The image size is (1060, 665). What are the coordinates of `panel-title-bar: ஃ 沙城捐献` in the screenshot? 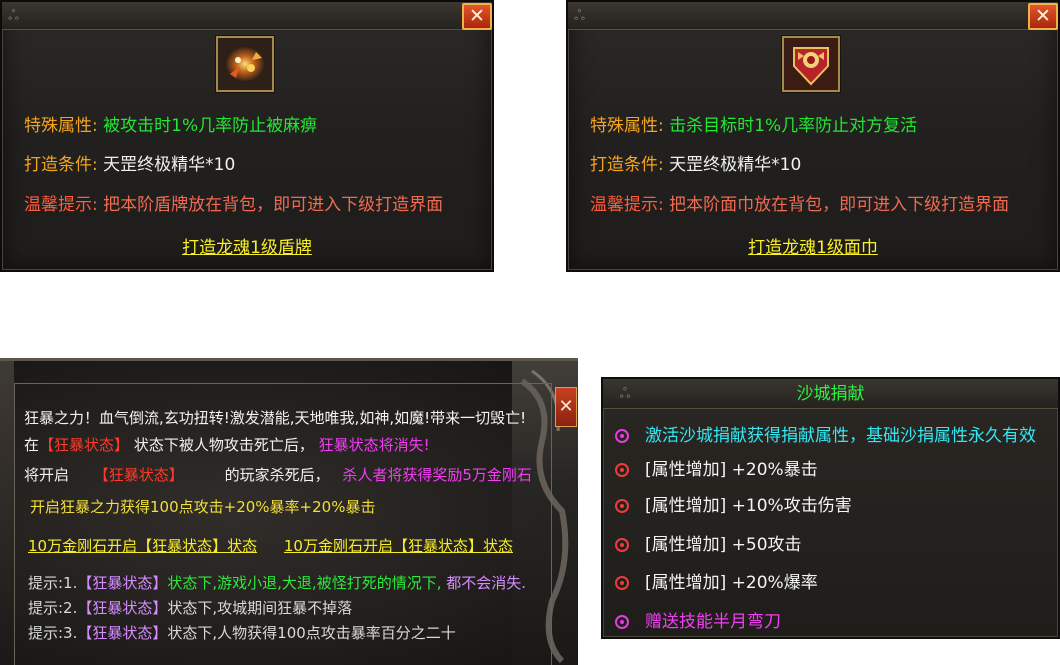 It's located at (830, 394).